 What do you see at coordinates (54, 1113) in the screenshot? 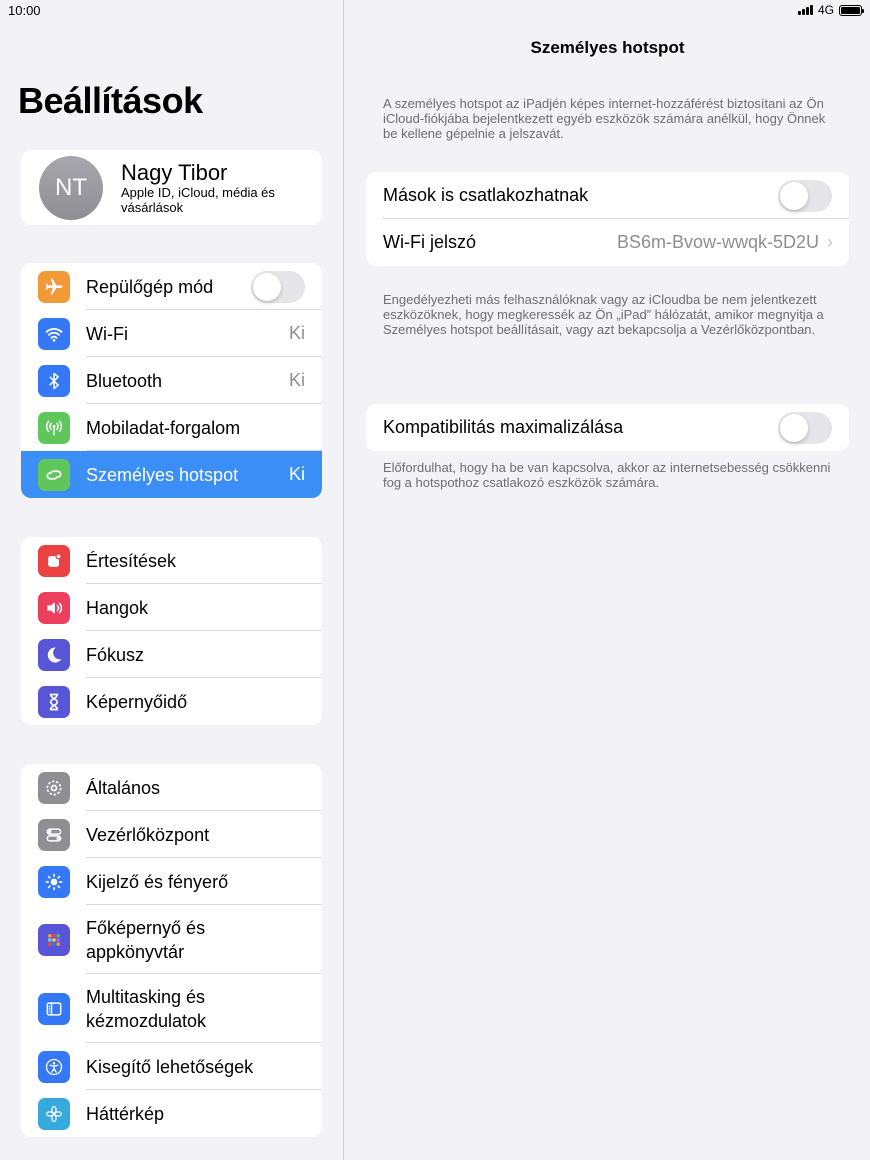
I see `flower-icon` at bounding box center [54, 1113].